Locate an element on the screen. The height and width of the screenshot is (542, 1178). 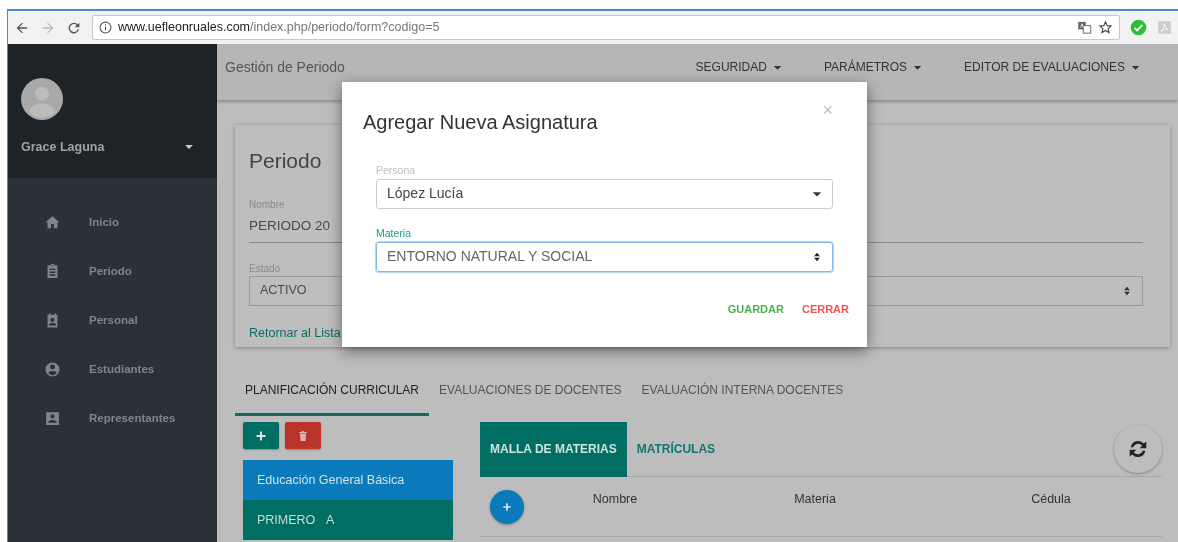
refresh-button is located at coordinates (1138, 449).